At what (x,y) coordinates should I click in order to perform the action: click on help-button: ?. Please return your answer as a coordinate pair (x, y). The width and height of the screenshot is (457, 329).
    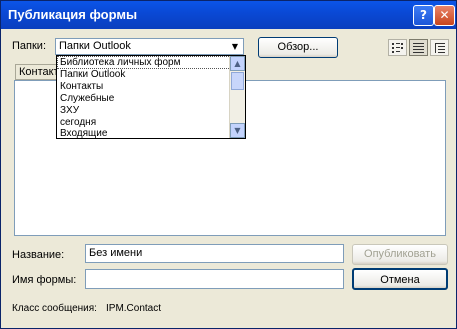
    Looking at the image, I should click on (423, 15).